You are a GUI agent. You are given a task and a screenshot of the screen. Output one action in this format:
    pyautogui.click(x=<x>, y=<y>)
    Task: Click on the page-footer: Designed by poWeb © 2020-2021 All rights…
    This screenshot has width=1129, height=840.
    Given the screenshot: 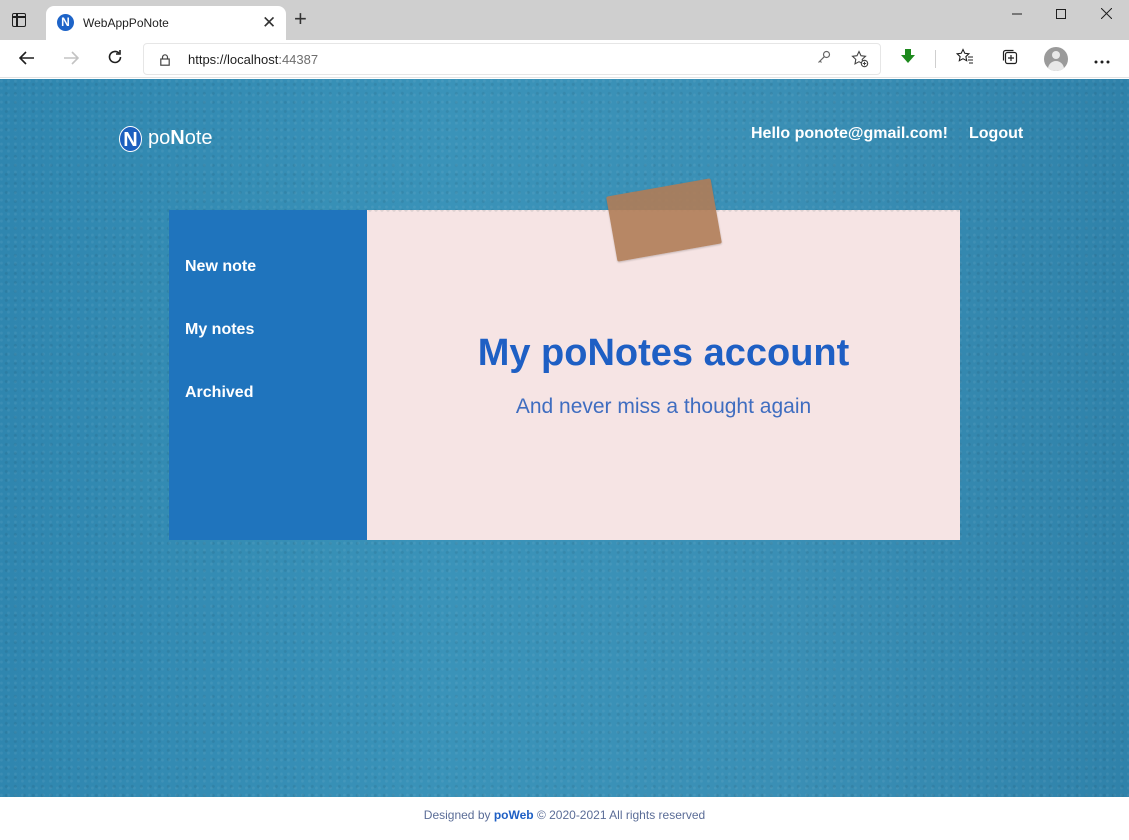 What is the action you would take?
    pyautogui.click(x=564, y=818)
    